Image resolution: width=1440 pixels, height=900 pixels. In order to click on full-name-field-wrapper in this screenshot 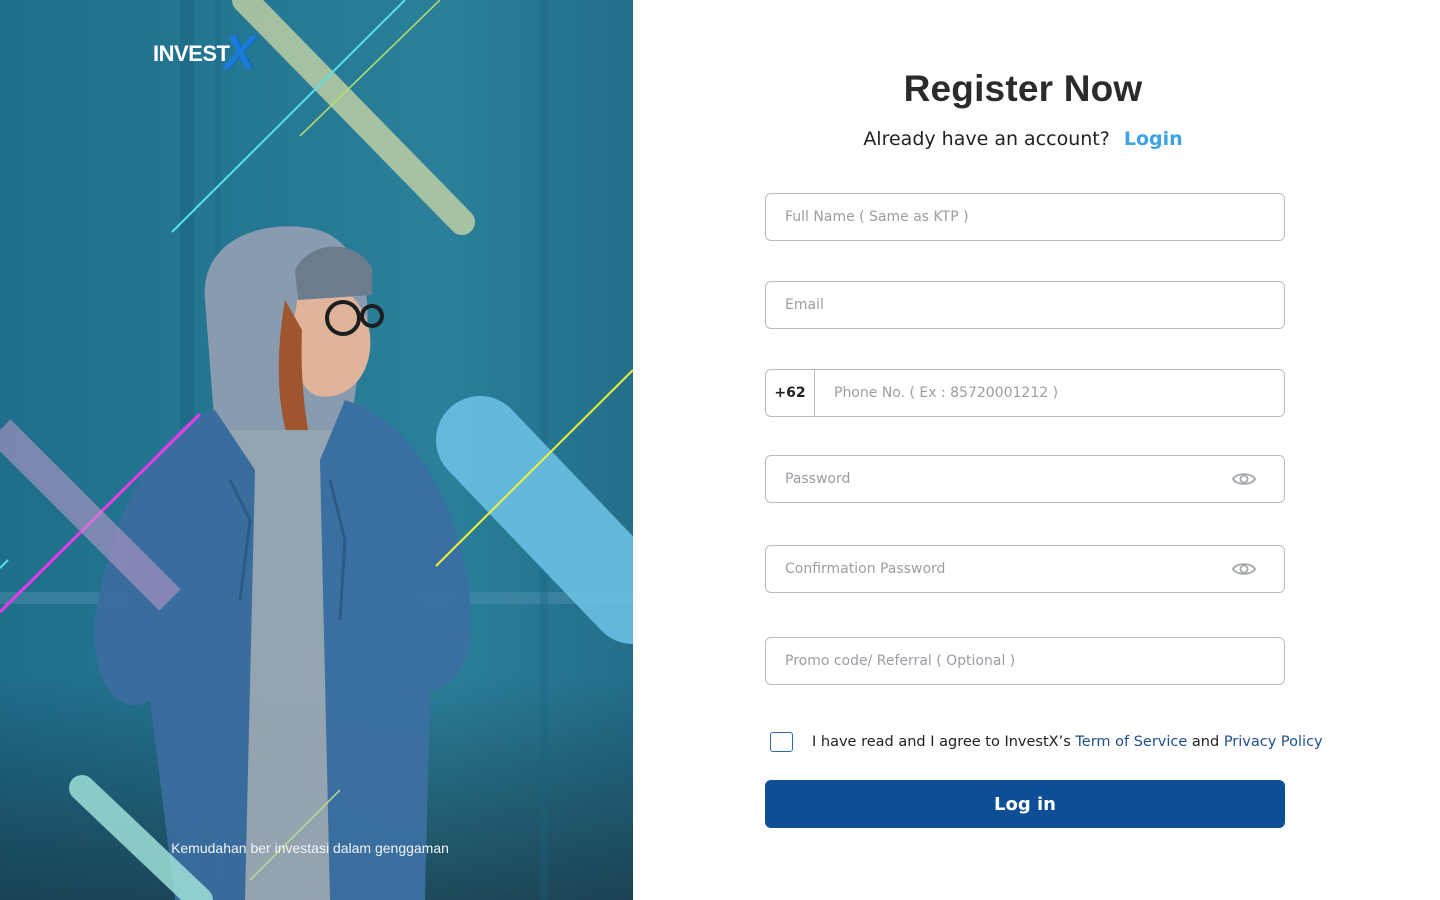, I will do `click(1025, 217)`.